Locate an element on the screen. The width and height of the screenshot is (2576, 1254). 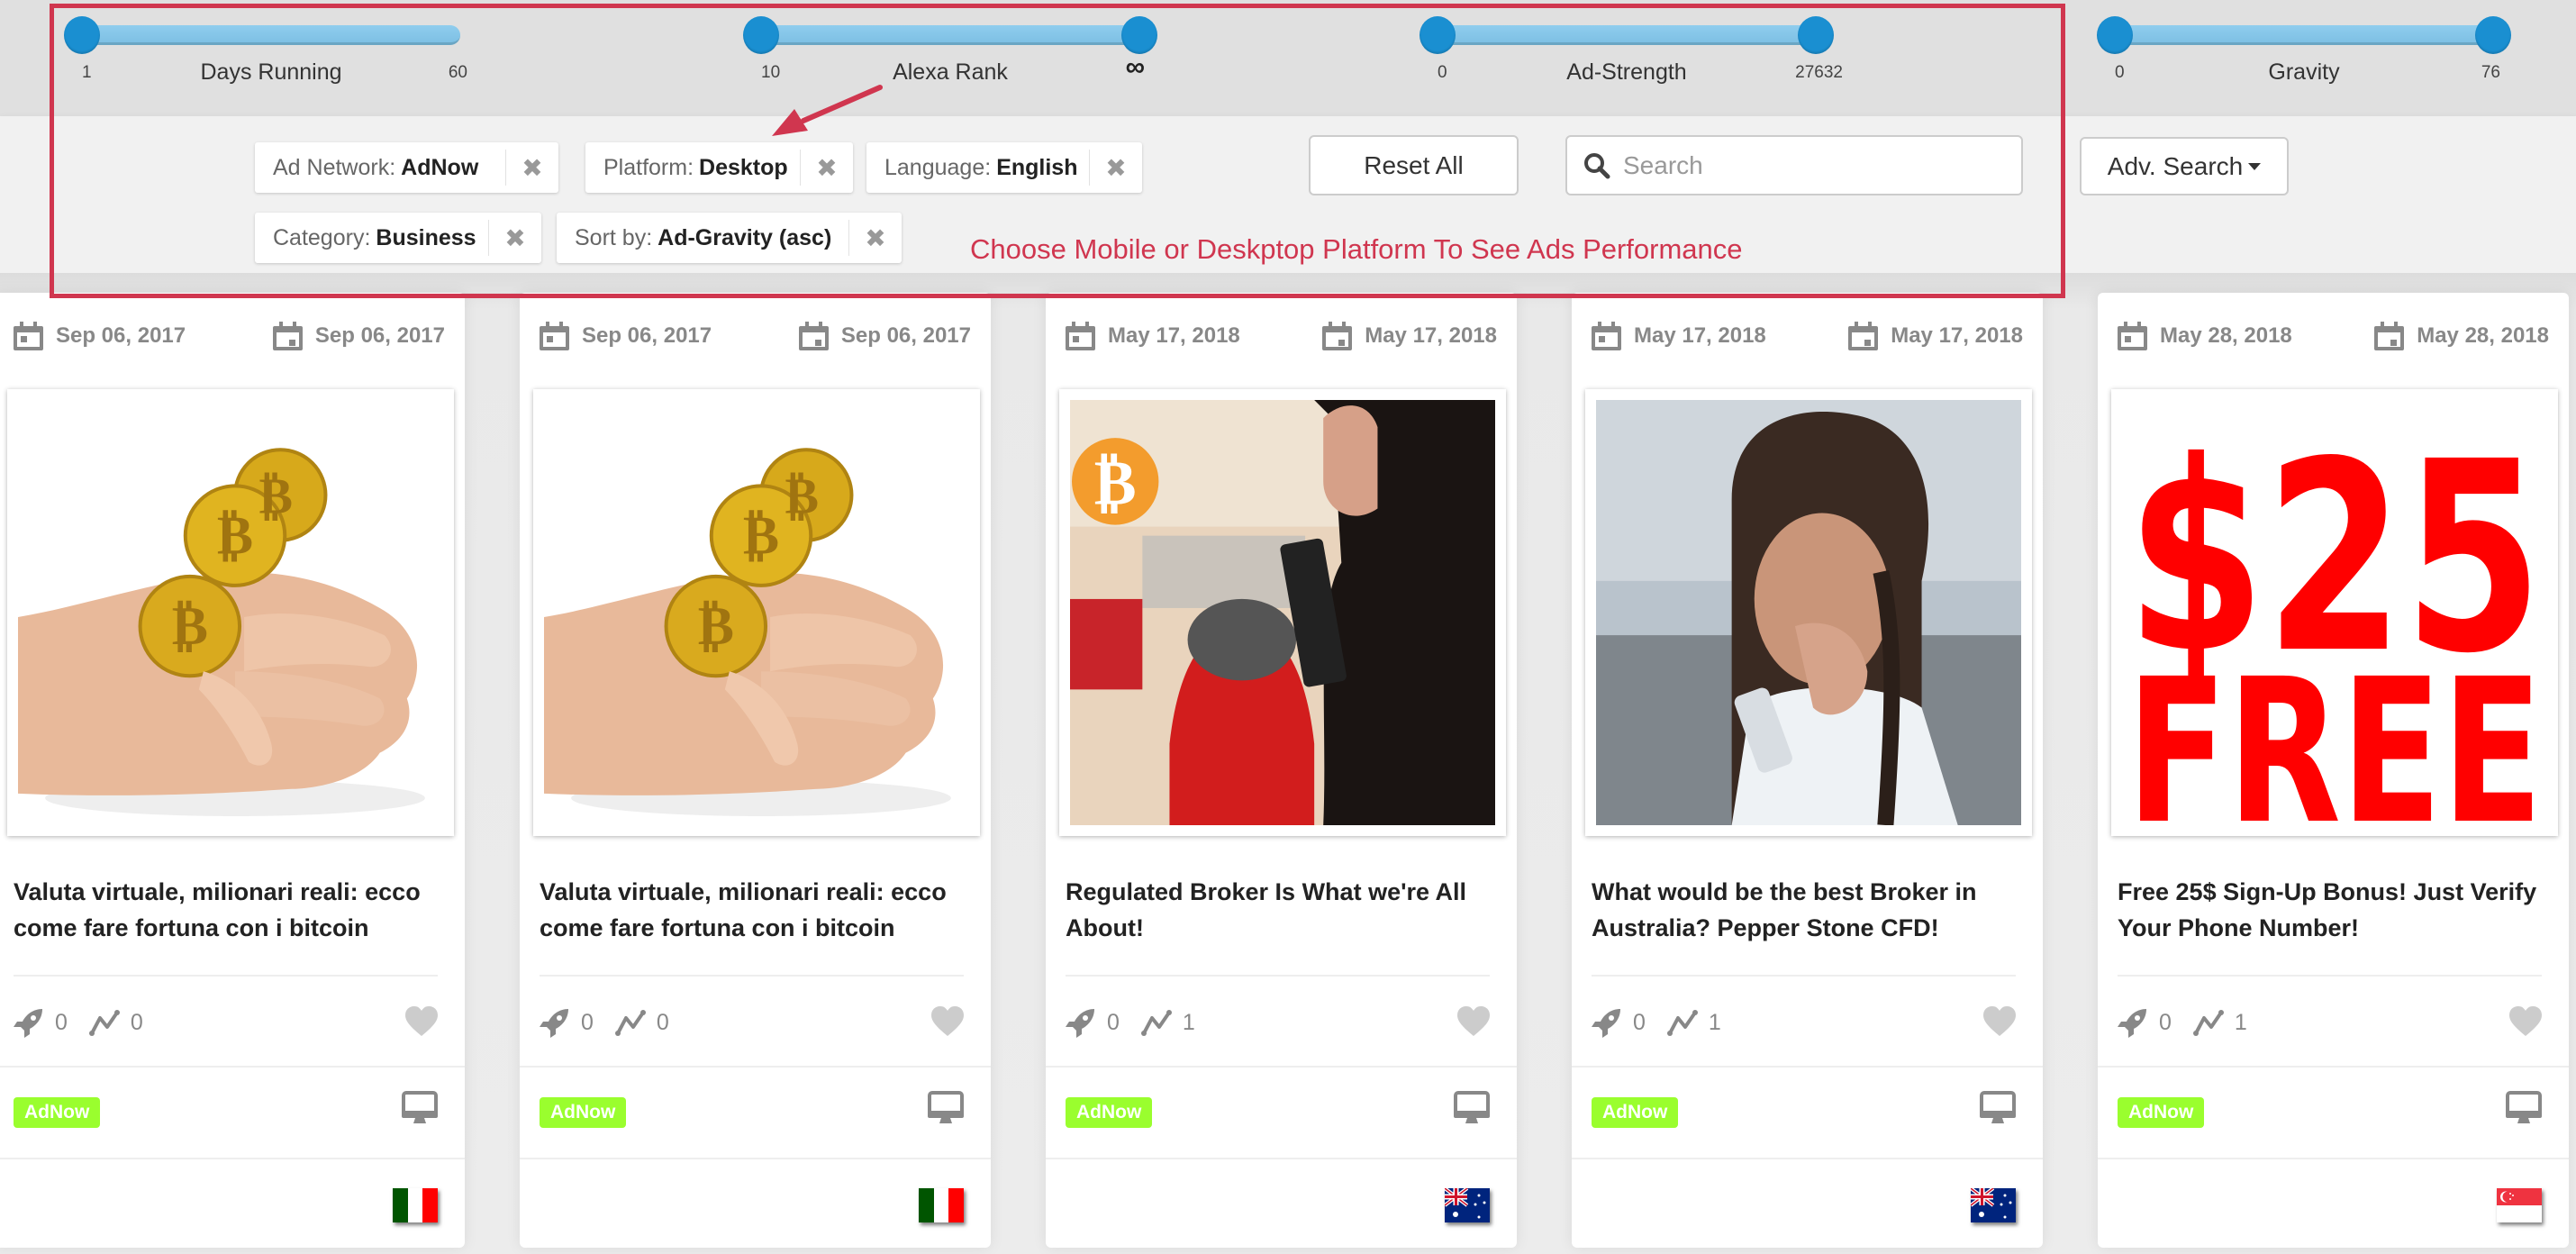
filter-value: Business is located at coordinates (426, 237).